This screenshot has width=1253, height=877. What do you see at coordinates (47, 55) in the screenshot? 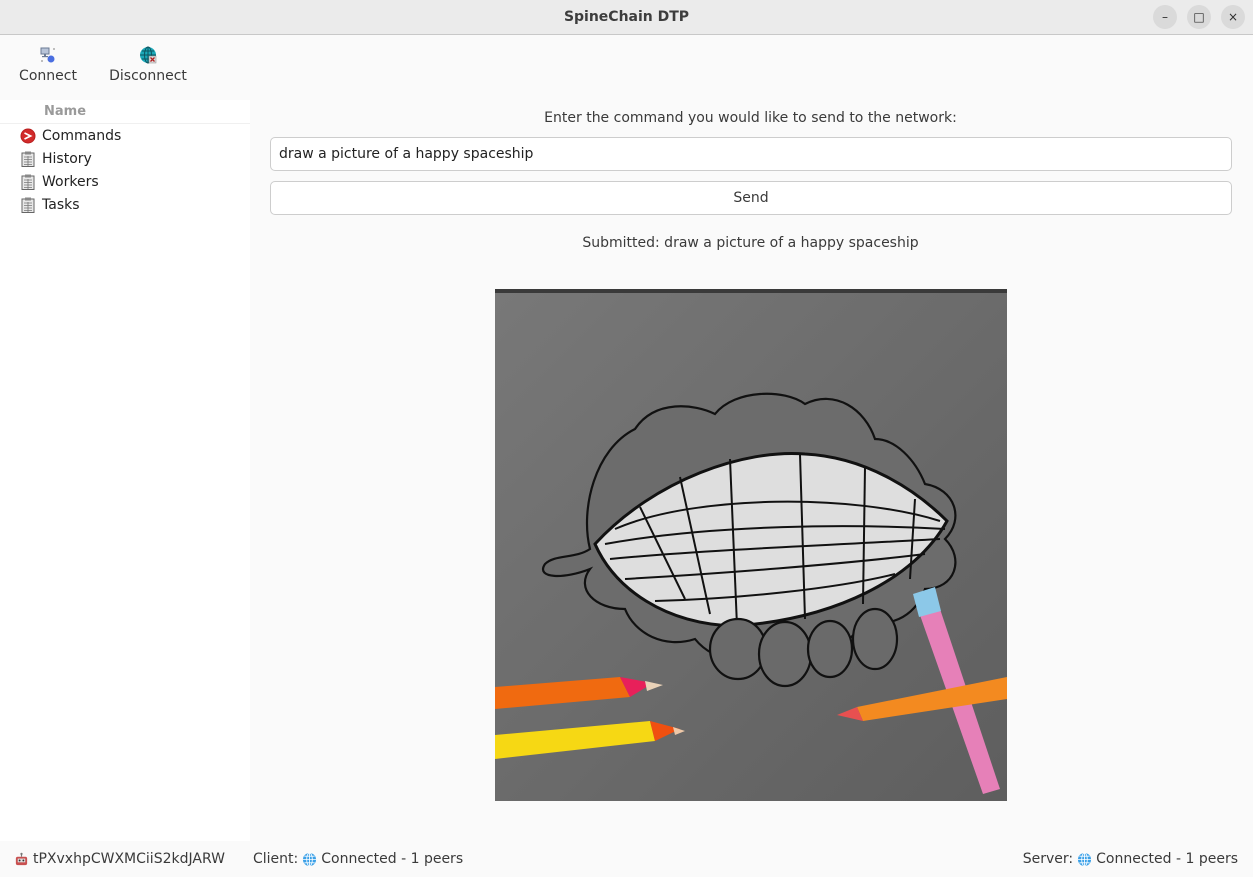
I see `network-connect-icon` at bounding box center [47, 55].